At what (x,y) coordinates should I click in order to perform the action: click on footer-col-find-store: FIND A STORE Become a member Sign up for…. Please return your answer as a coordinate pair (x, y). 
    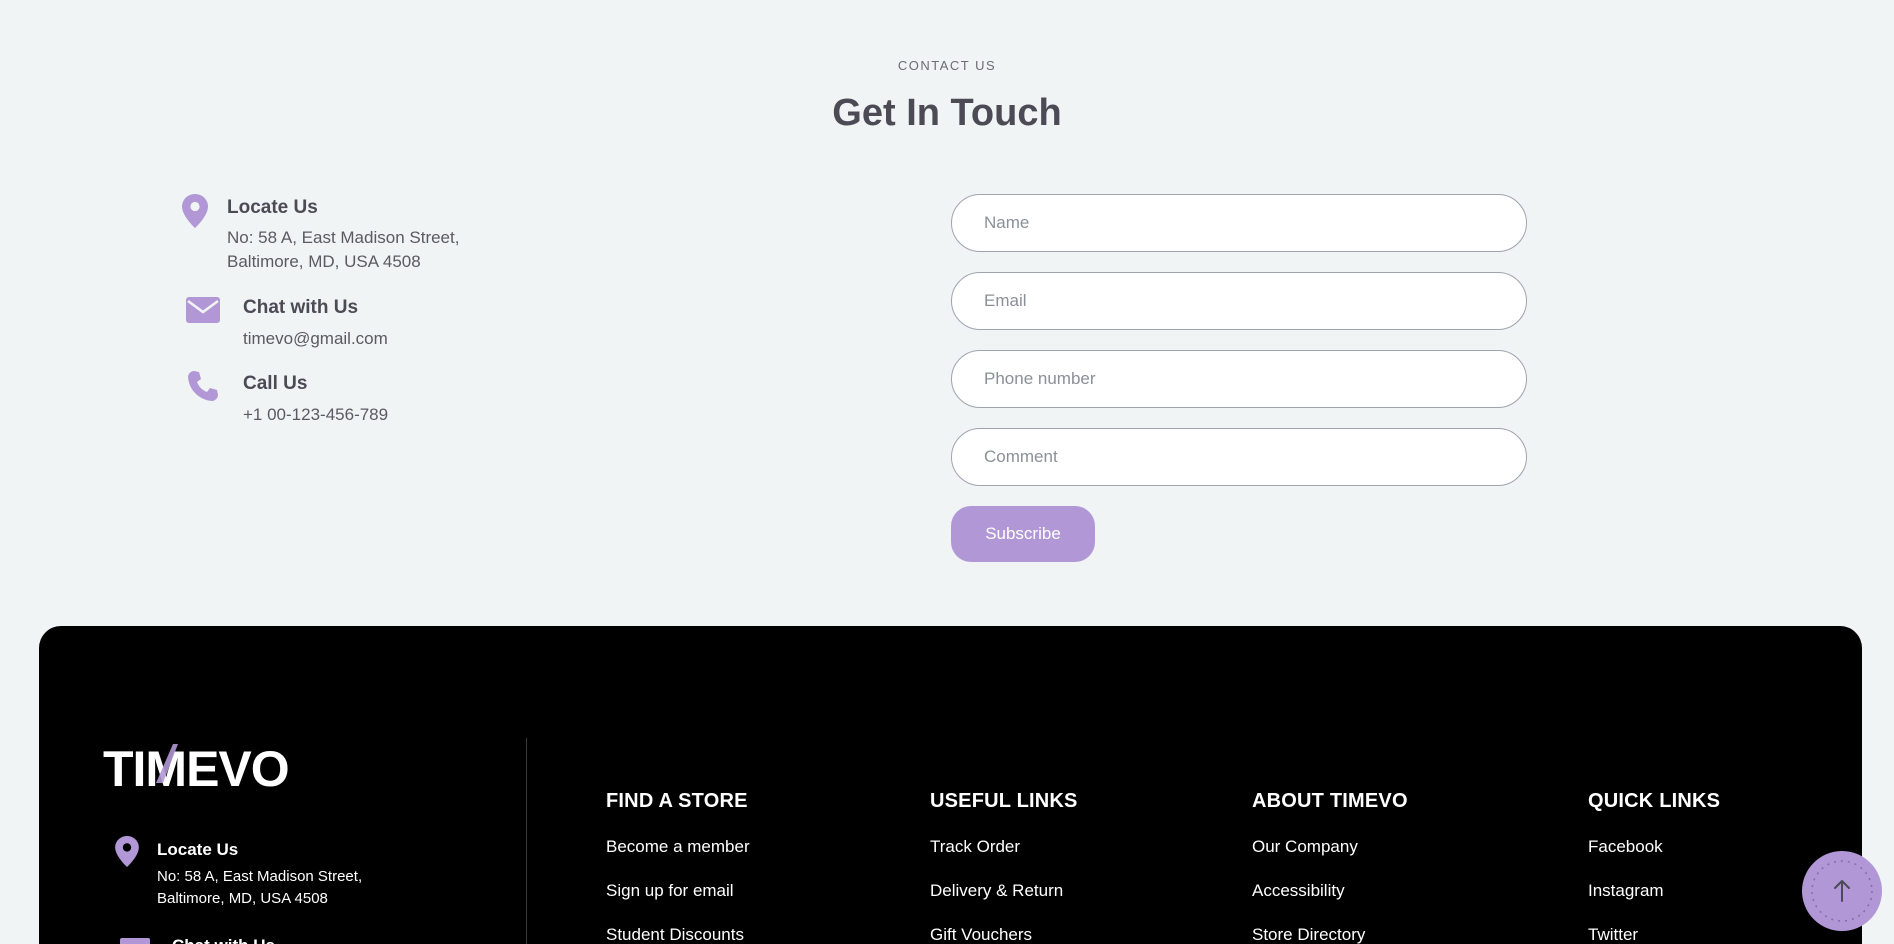
    Looking at the image, I should click on (678, 867).